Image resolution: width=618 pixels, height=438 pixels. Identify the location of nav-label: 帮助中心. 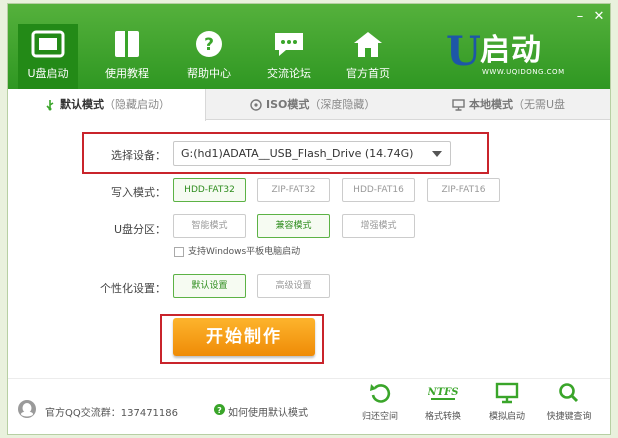
(209, 73).